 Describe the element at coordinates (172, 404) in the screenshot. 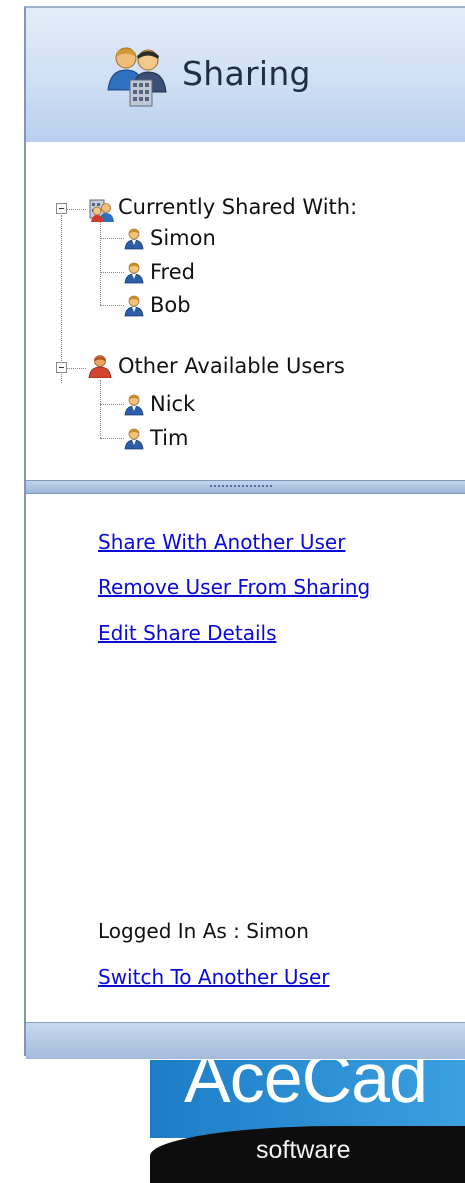

I see `tree-user-nick: Nick` at that location.